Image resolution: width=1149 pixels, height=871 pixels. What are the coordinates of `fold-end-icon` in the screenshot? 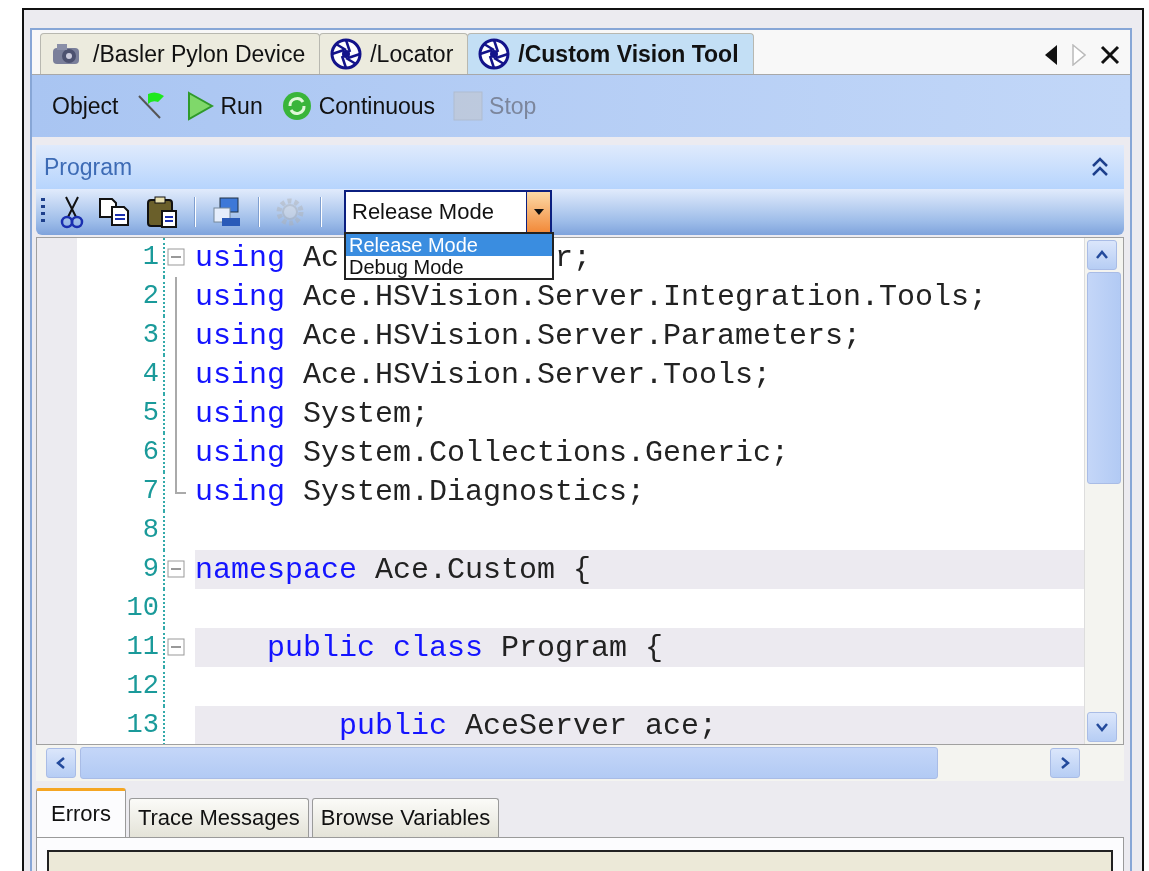 It's located at (180, 483).